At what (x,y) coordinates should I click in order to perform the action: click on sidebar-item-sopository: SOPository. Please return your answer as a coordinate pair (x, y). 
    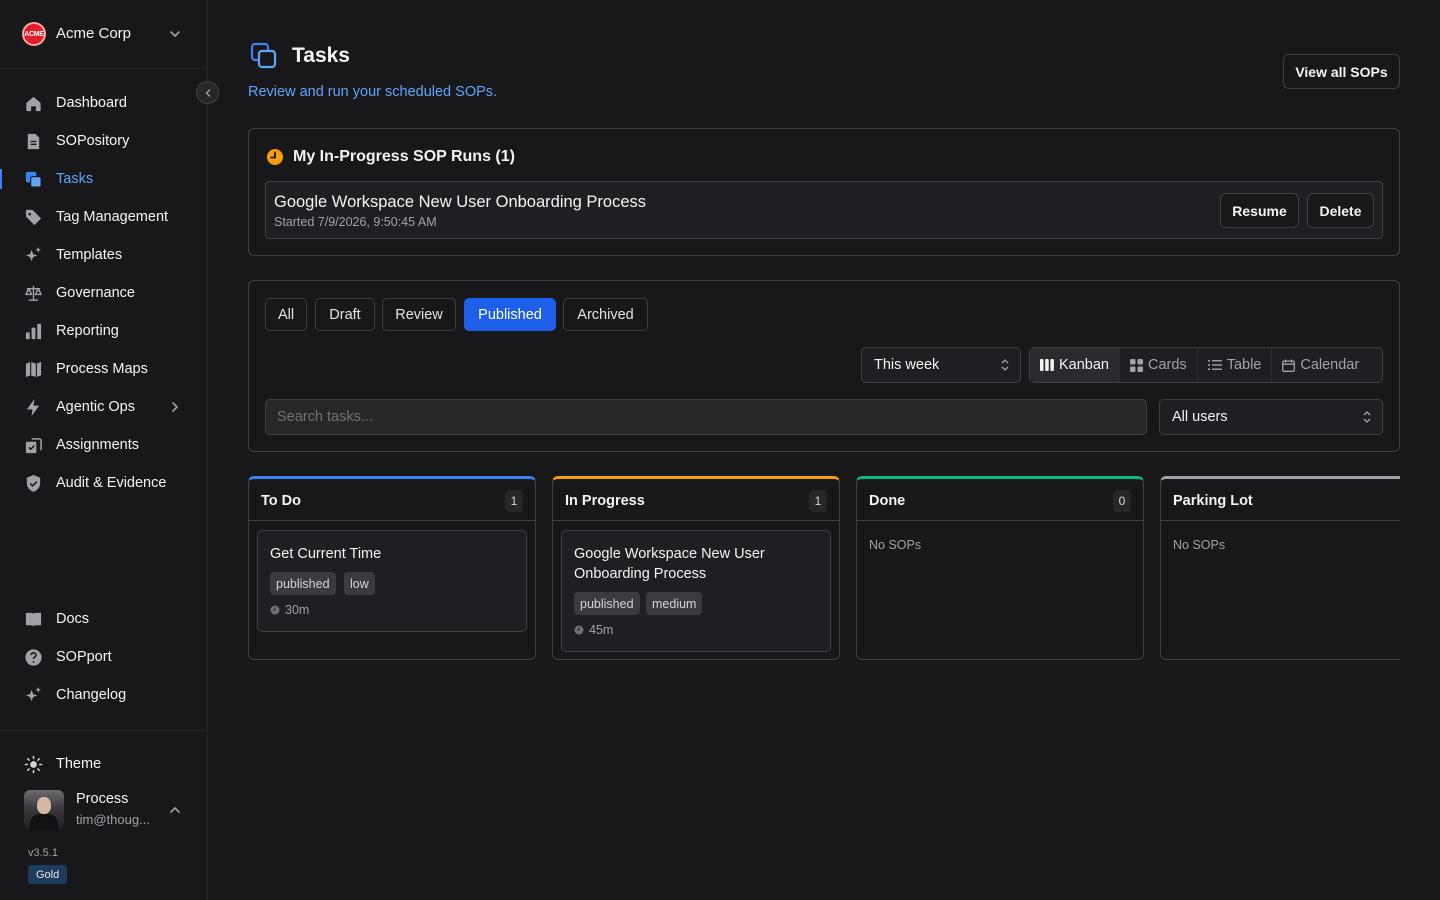
    Looking at the image, I should click on (103, 141).